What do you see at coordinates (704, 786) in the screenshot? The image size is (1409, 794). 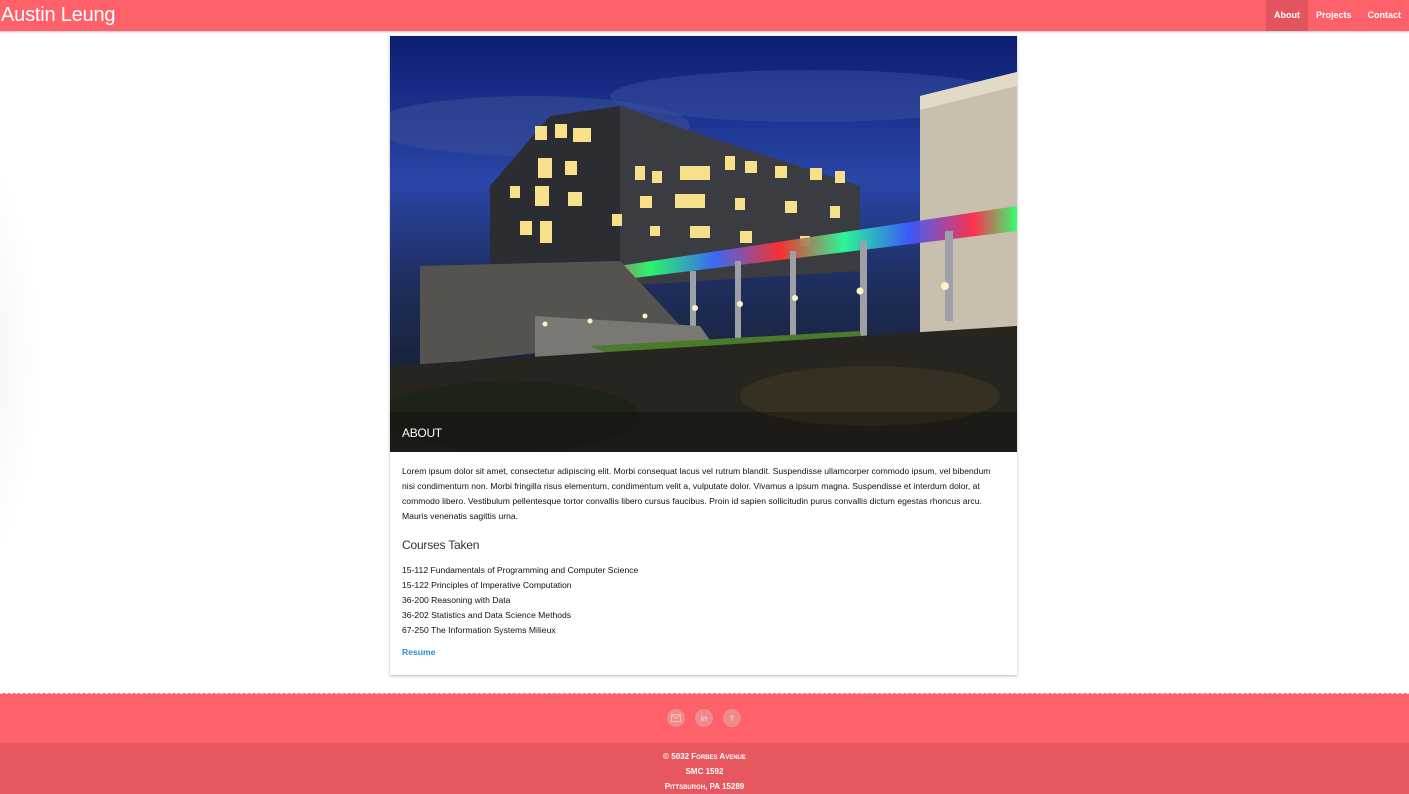 I see `address-line-3: Pittsburgh, PA 15289` at bounding box center [704, 786].